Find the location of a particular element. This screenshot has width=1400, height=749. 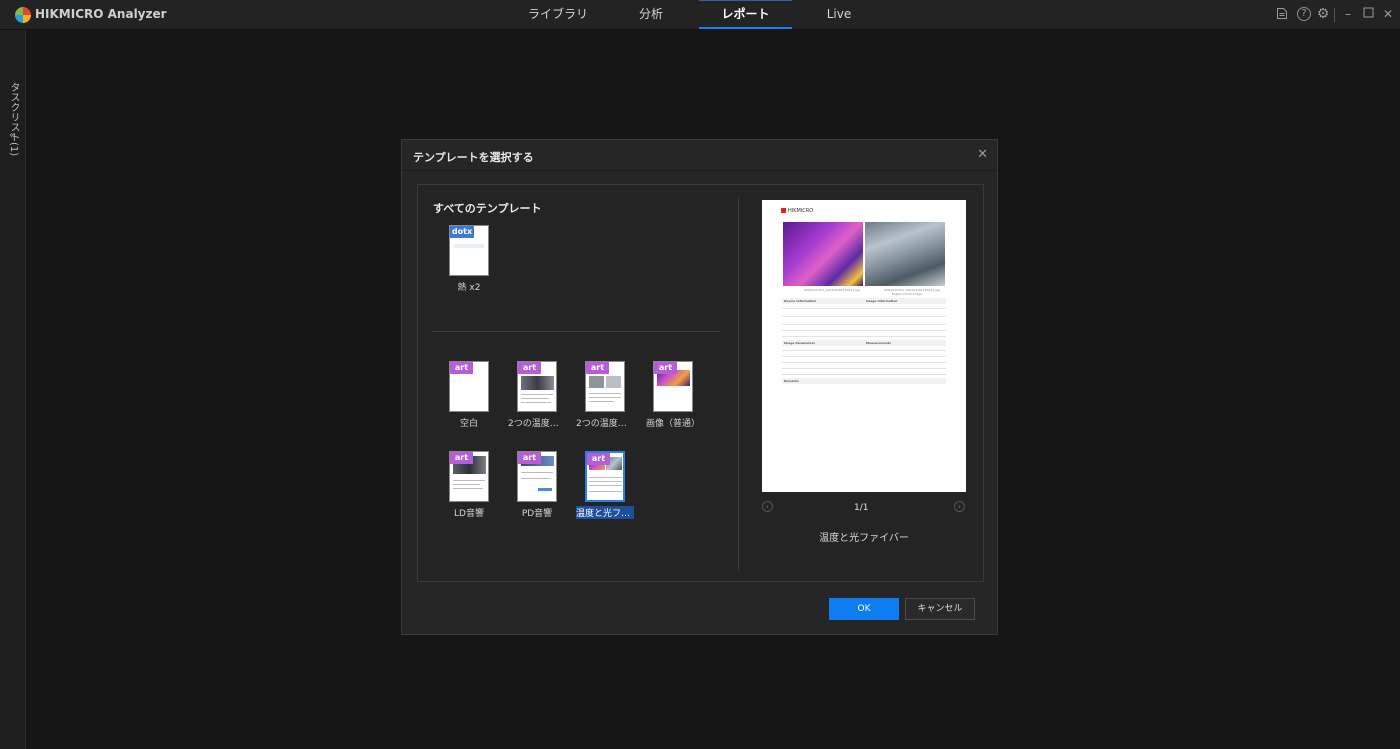

template-label: 画像（普通） is located at coordinates (672, 424).